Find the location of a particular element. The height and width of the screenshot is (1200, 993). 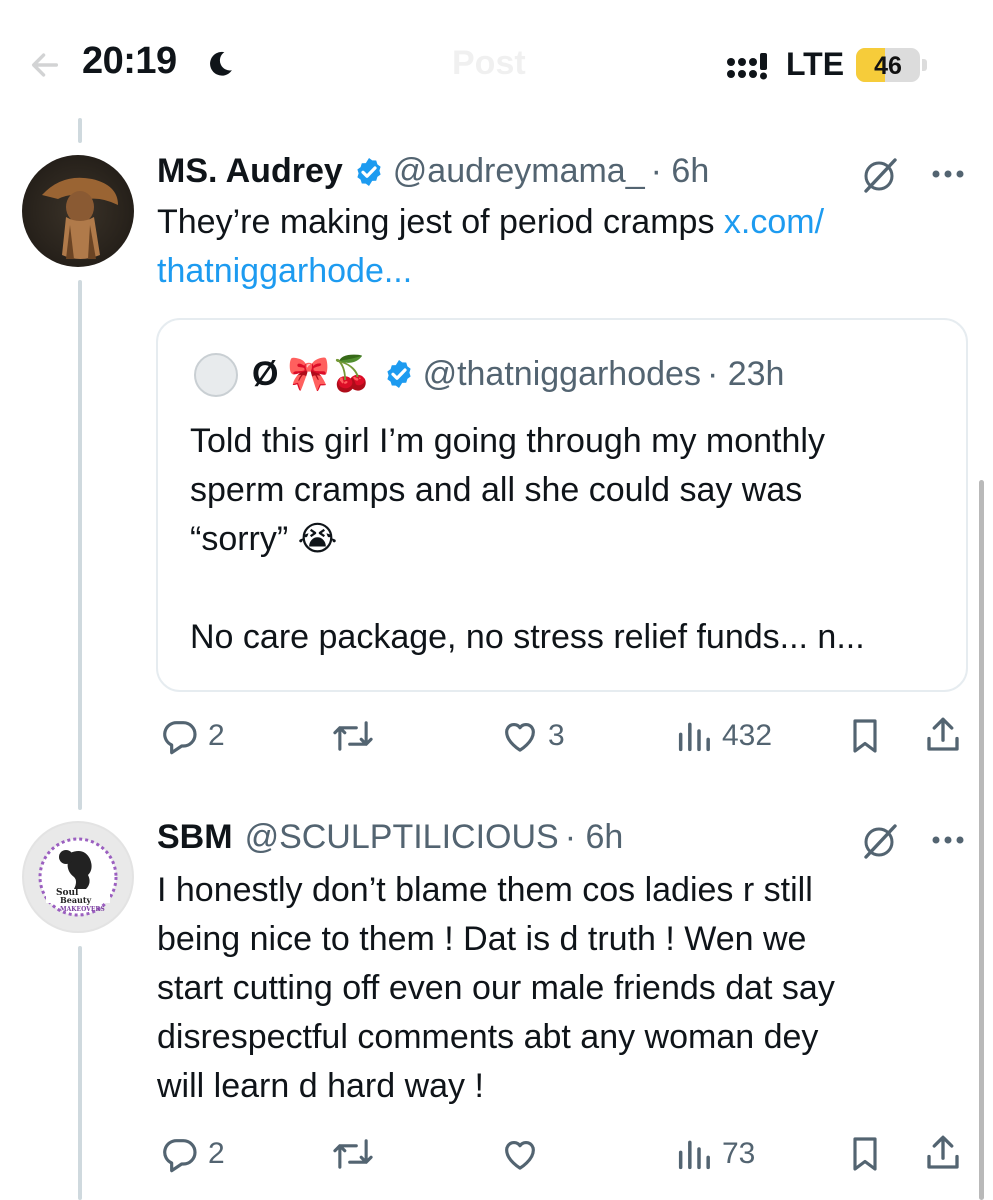

post-header: MS. Audrey @audreymama_ · 6h is located at coordinates (433, 171).